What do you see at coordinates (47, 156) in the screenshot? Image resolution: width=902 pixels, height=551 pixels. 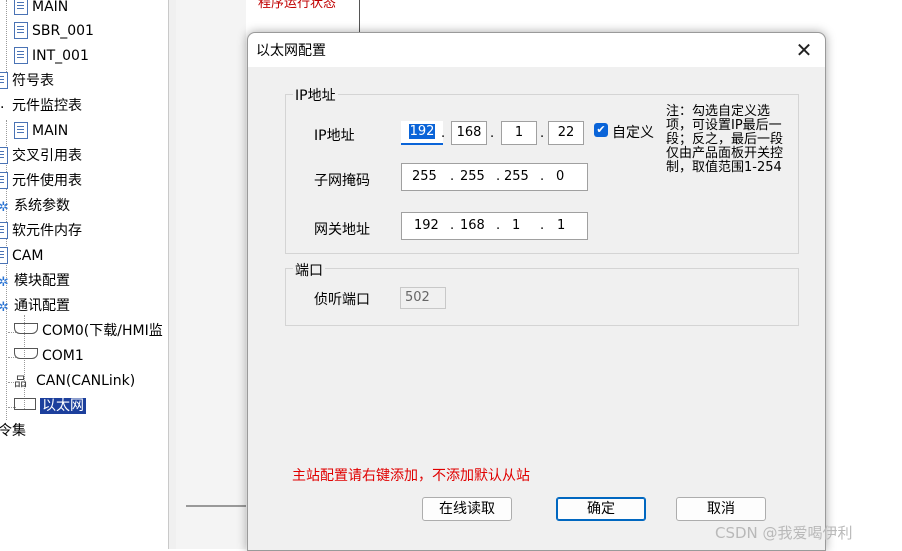 I see `tree-item-label: 交叉引用表` at bounding box center [47, 156].